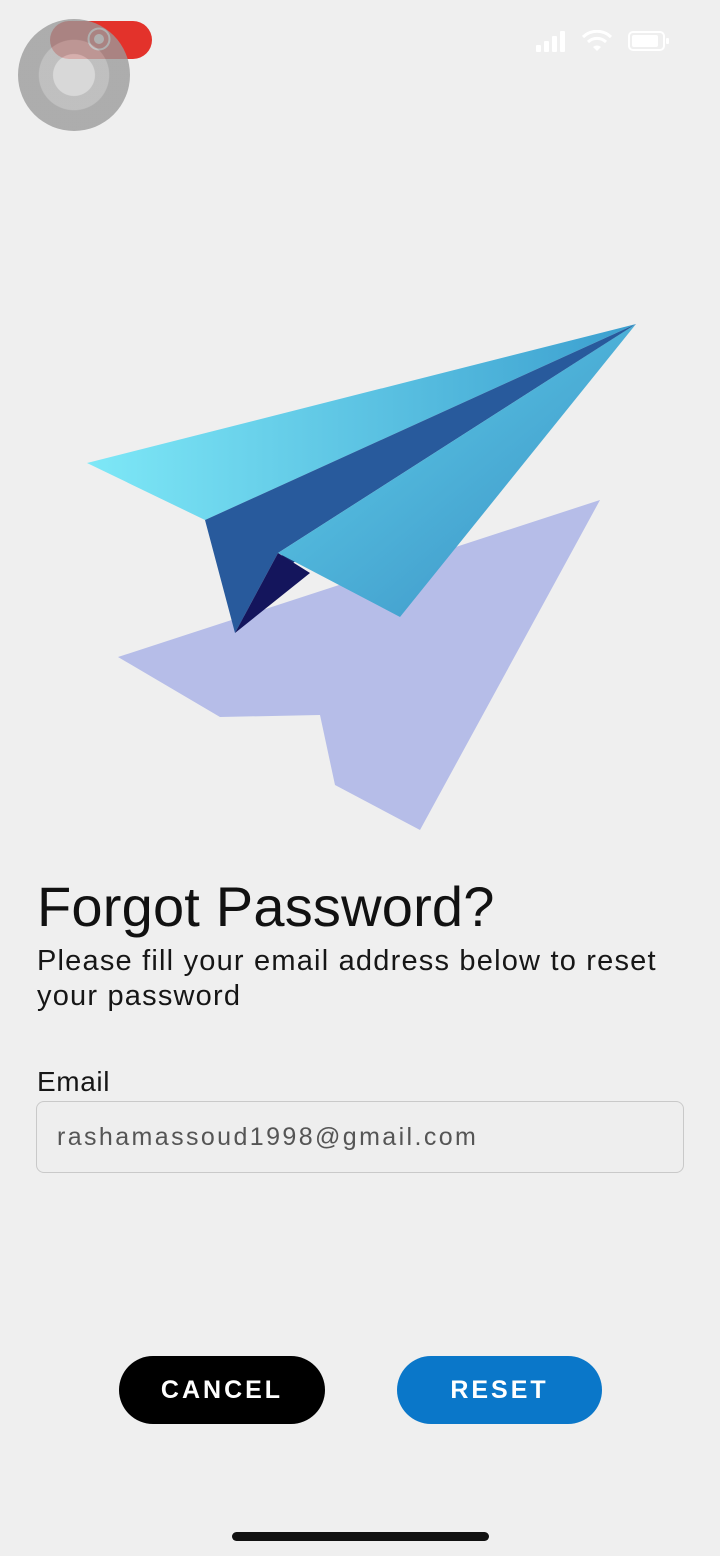 The image size is (720, 1556). What do you see at coordinates (74, 75) in the screenshot?
I see `assistive-touch-button` at bounding box center [74, 75].